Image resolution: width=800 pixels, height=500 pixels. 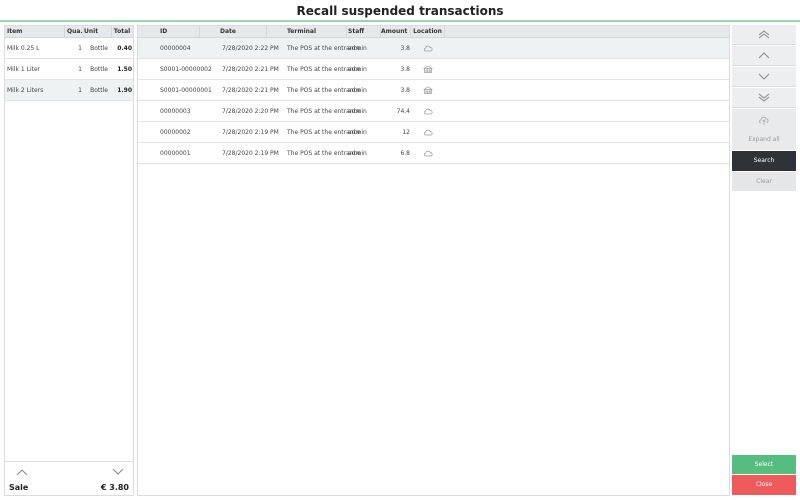 I want to click on sale-total: € 3.80, so click(x=114, y=487).